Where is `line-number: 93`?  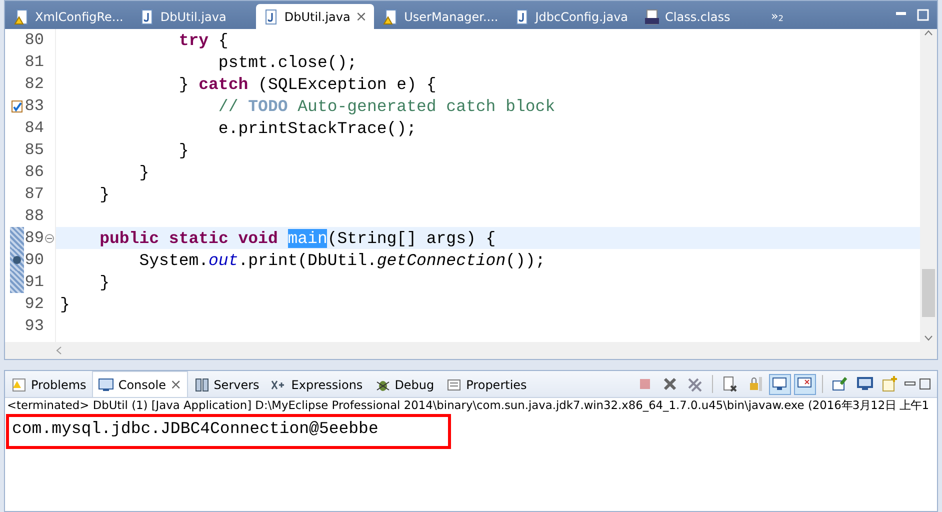
line-number: 93 is located at coordinates (34, 326).